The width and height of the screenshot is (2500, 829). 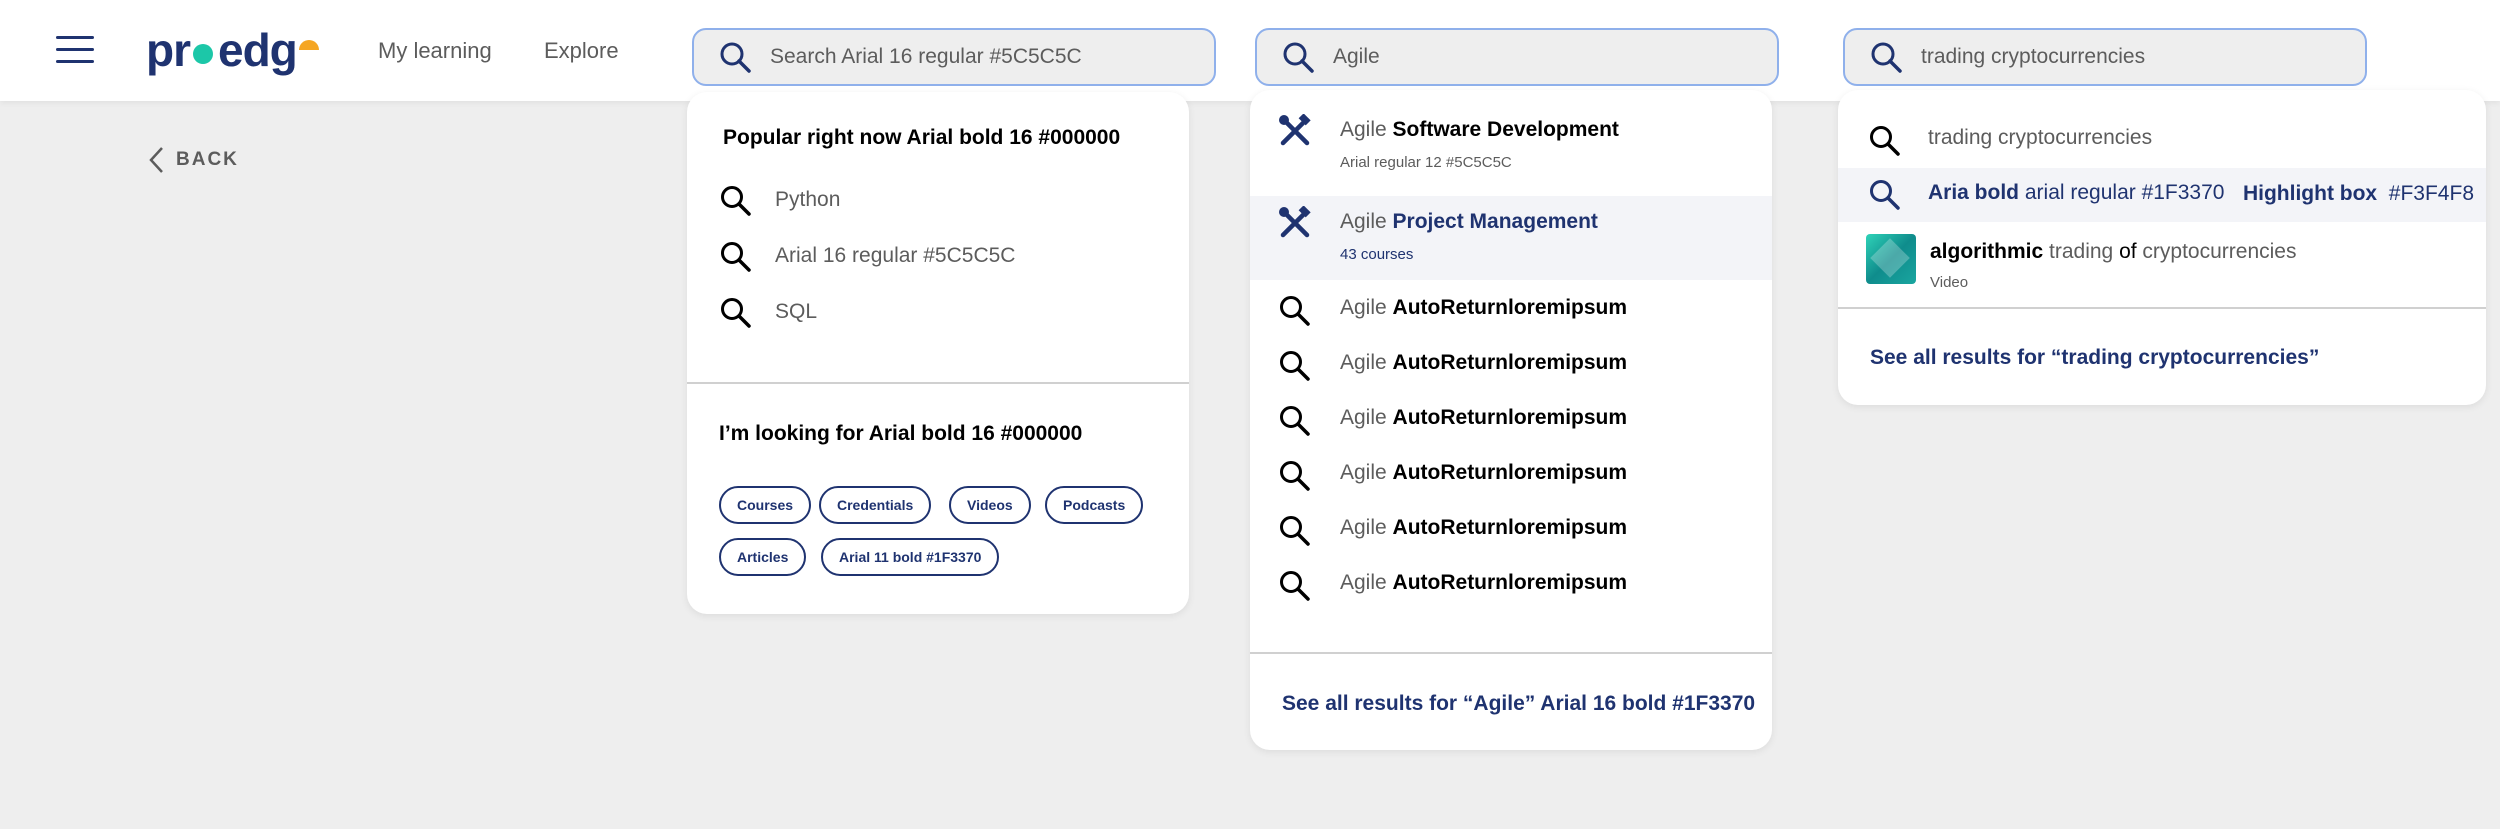 I want to click on suggestion-text: Agile Project Management, so click(x=1469, y=222).